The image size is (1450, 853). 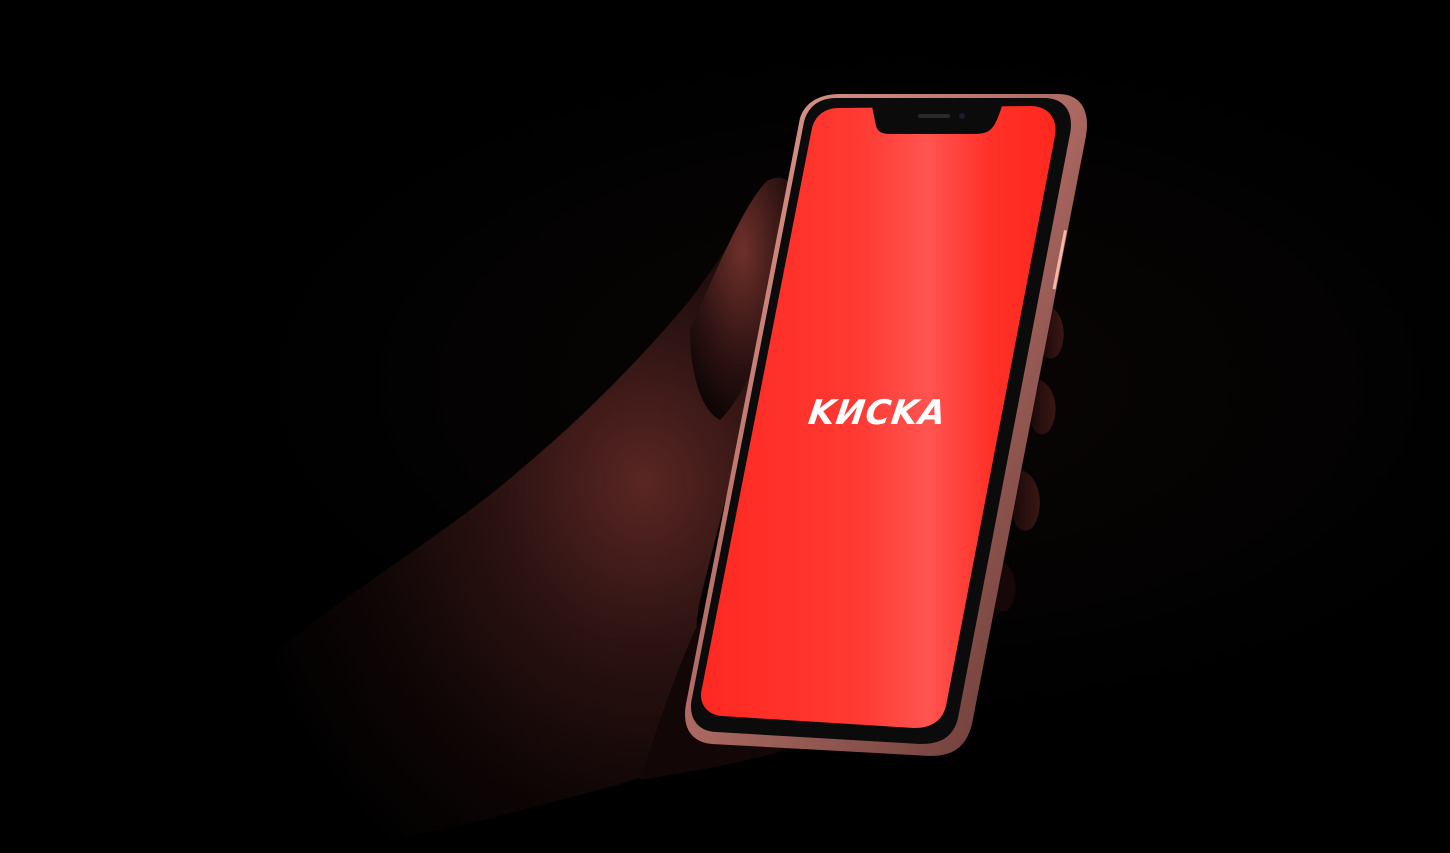 I want to click on app-logo: KИCKA, so click(x=877, y=413).